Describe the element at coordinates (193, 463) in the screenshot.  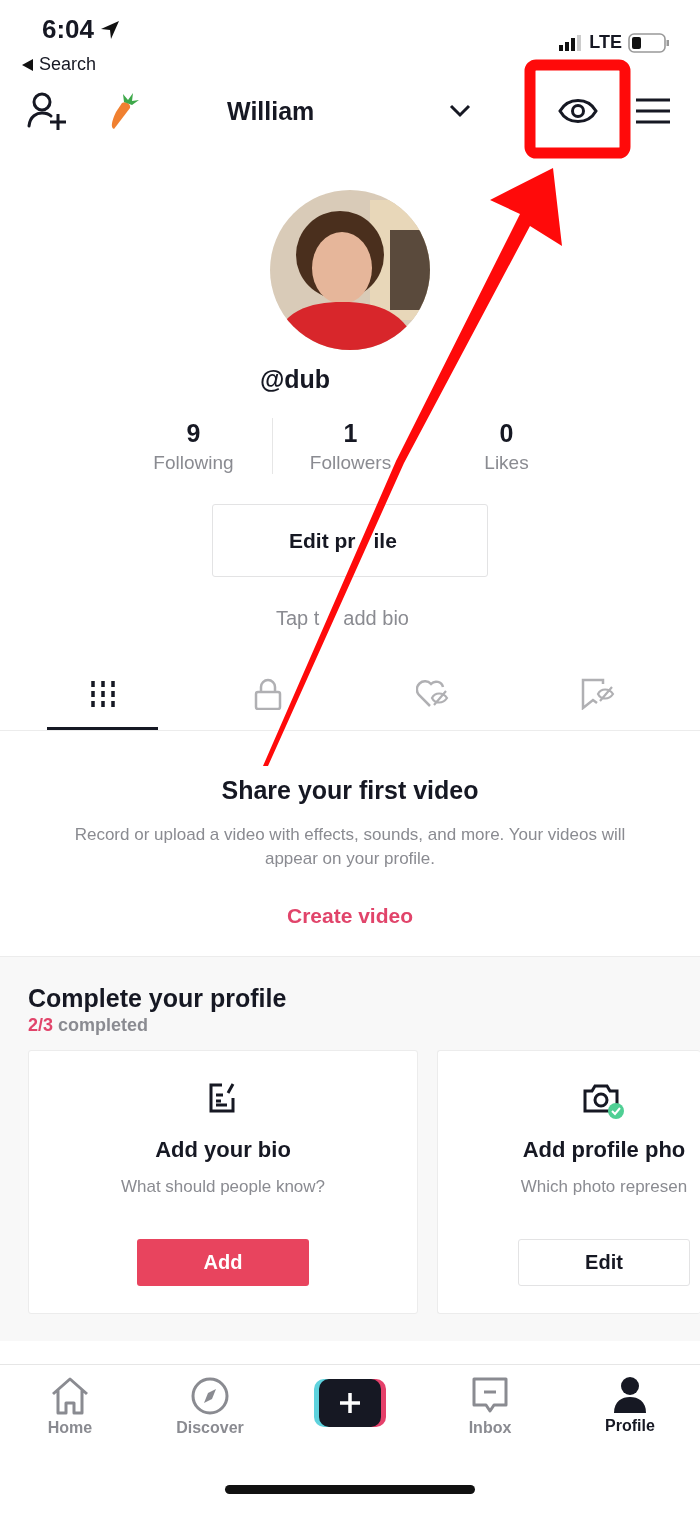
I see `stat-label: Following` at that location.